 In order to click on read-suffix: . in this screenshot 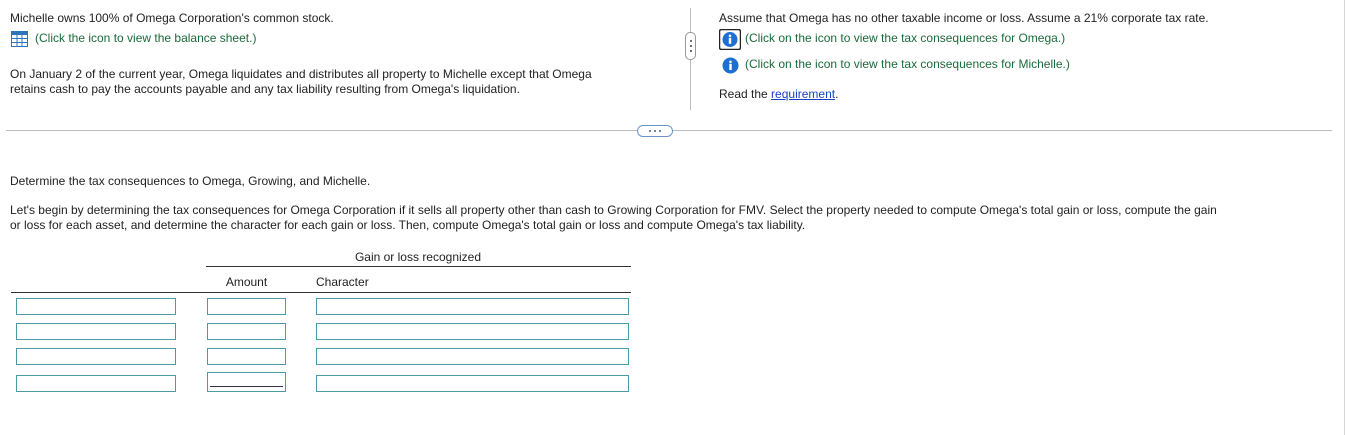, I will do `click(837, 94)`.